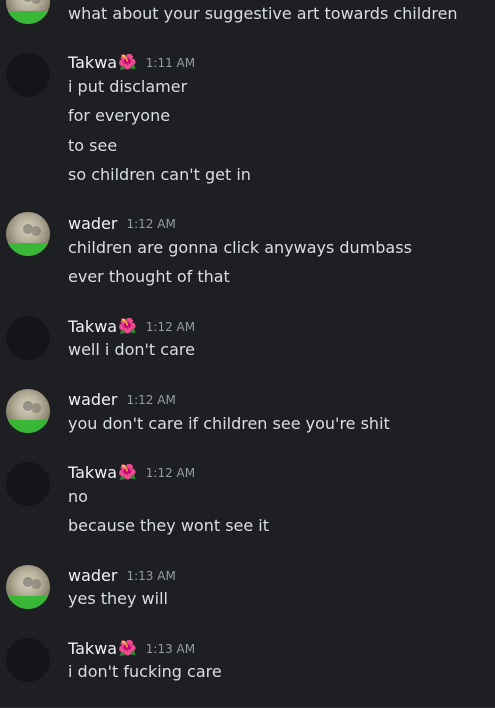  Describe the element at coordinates (118, 598) in the screenshot. I see `message-text: yes they will` at that location.